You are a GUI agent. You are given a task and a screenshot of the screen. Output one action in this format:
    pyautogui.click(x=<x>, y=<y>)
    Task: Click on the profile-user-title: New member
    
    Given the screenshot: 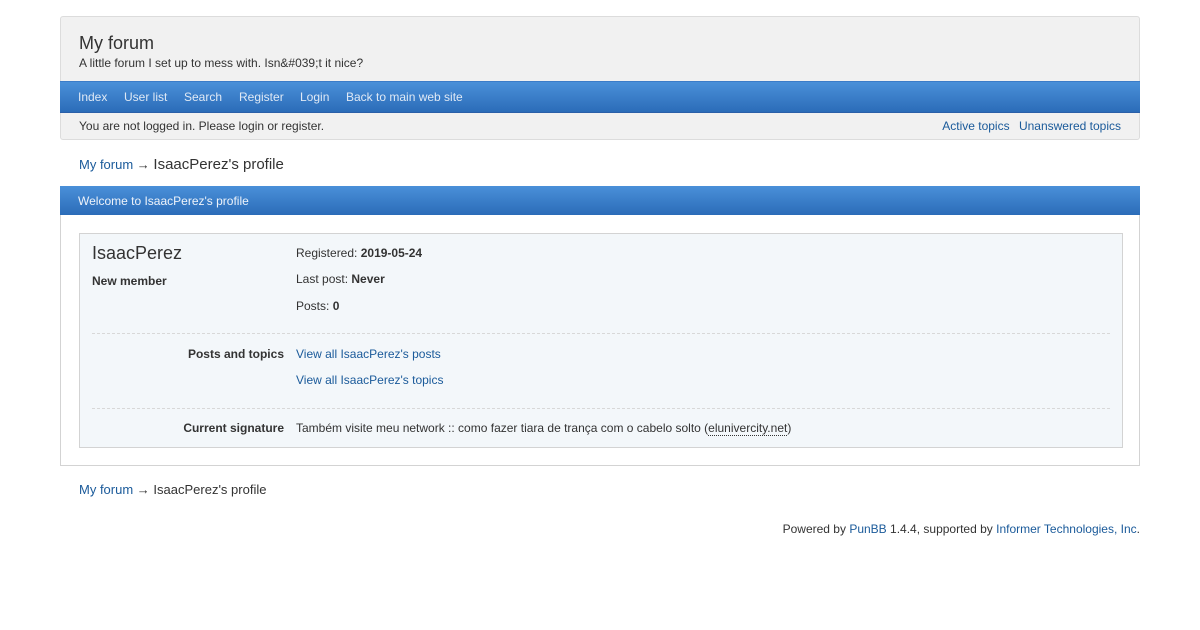 What is the action you would take?
    pyautogui.click(x=129, y=281)
    